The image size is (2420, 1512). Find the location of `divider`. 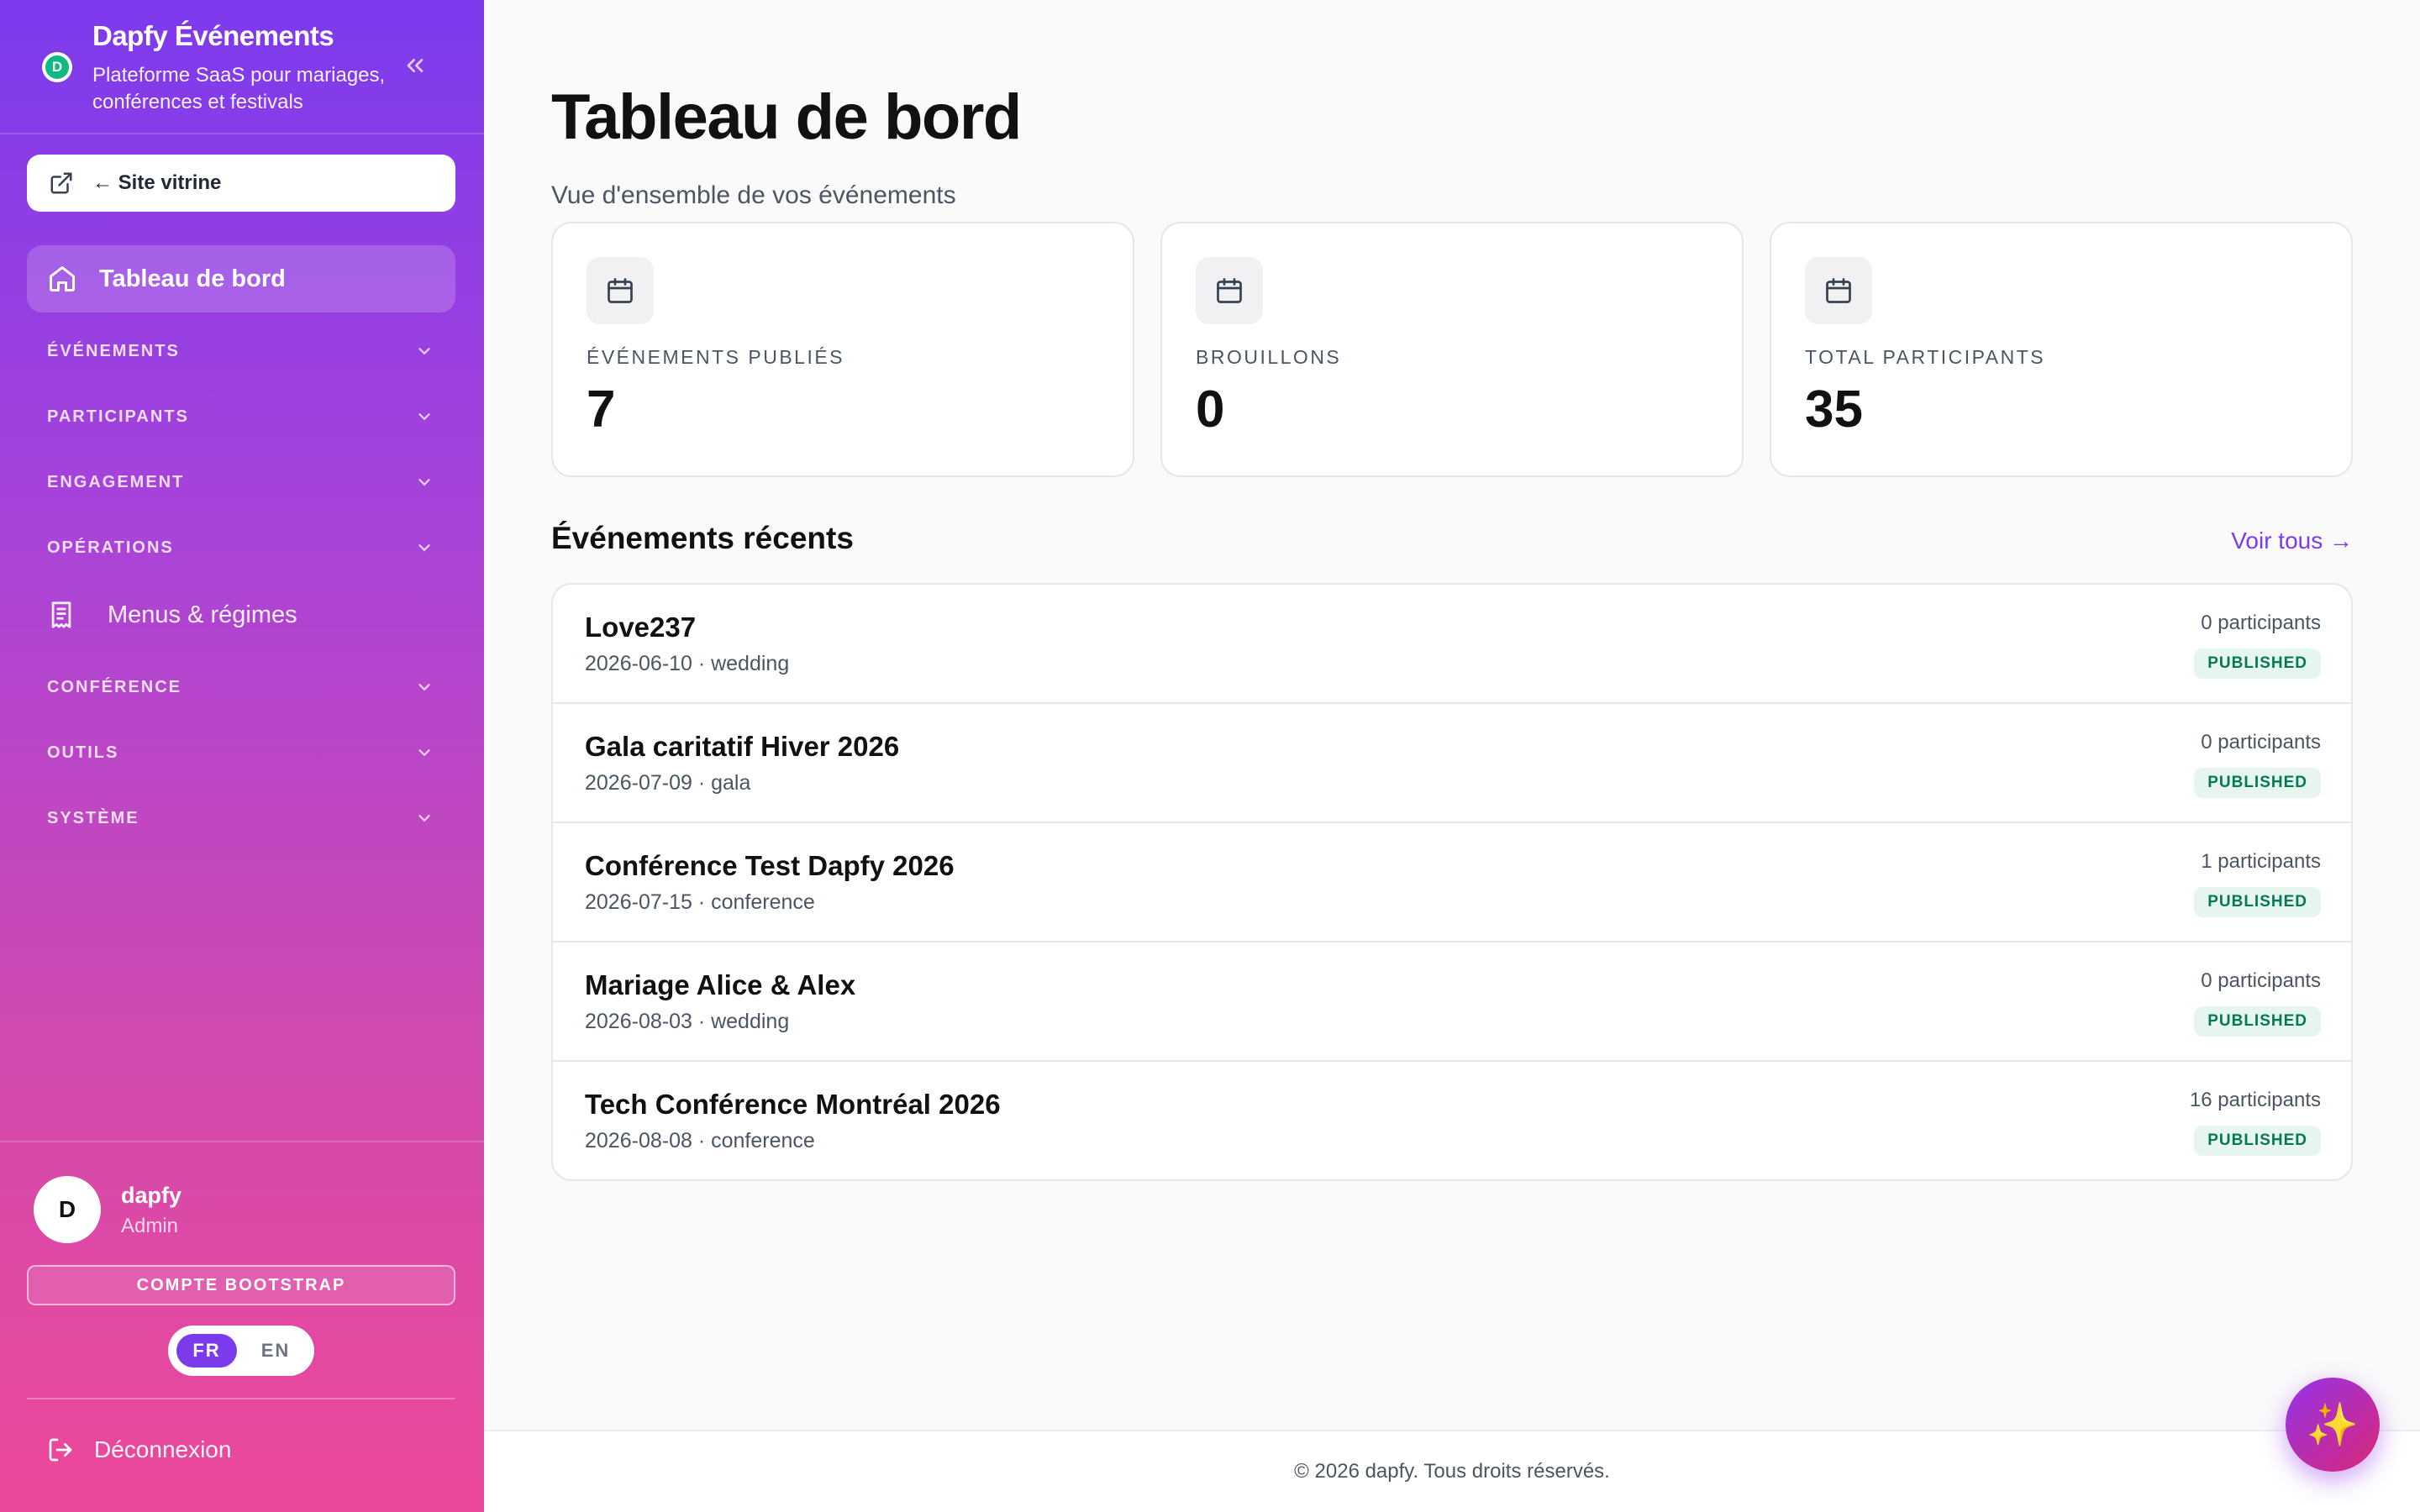

divider is located at coordinates (241, 1398).